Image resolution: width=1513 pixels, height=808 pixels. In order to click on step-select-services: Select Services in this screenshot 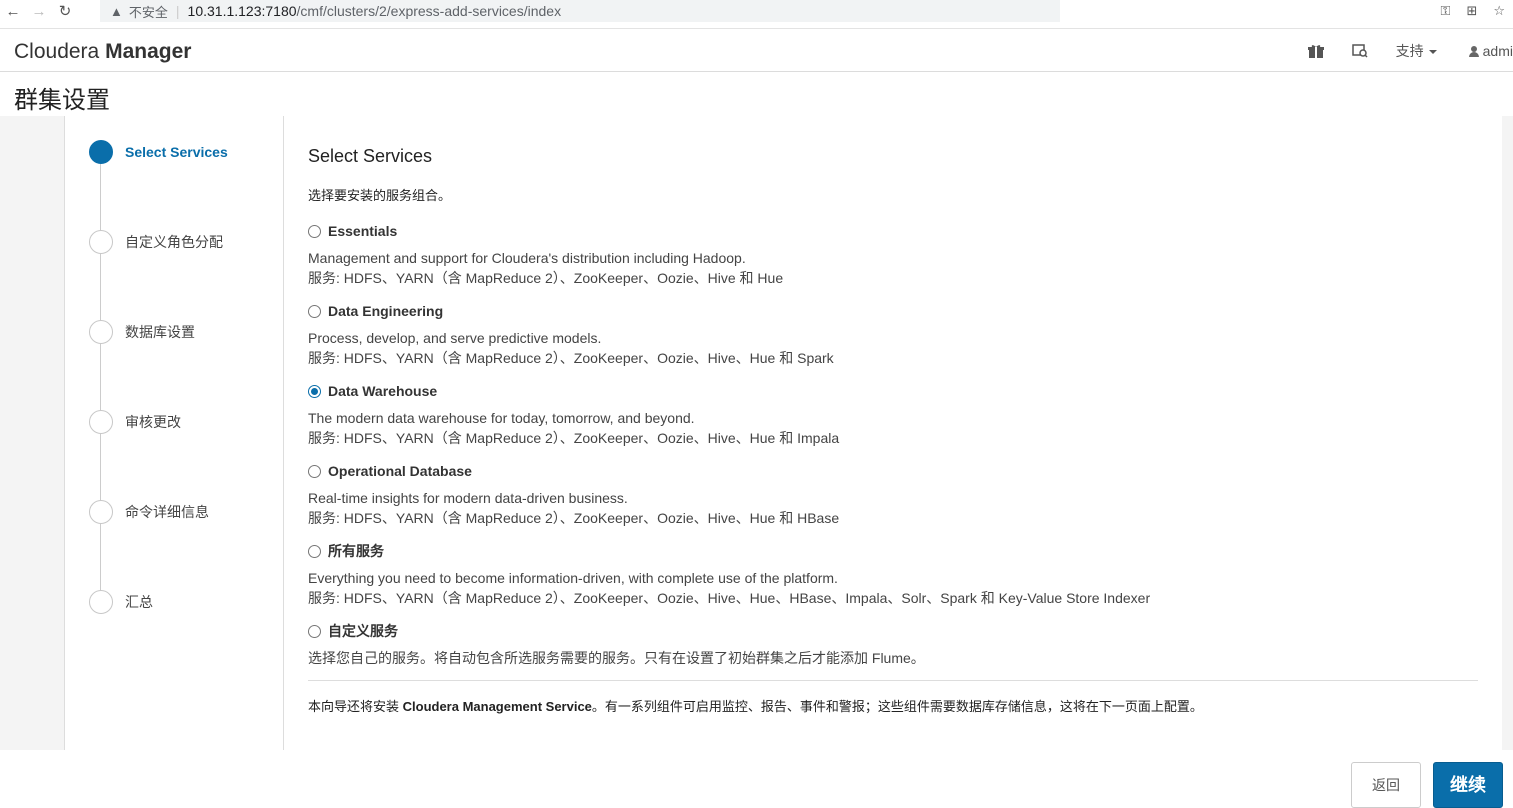, I will do `click(158, 152)`.